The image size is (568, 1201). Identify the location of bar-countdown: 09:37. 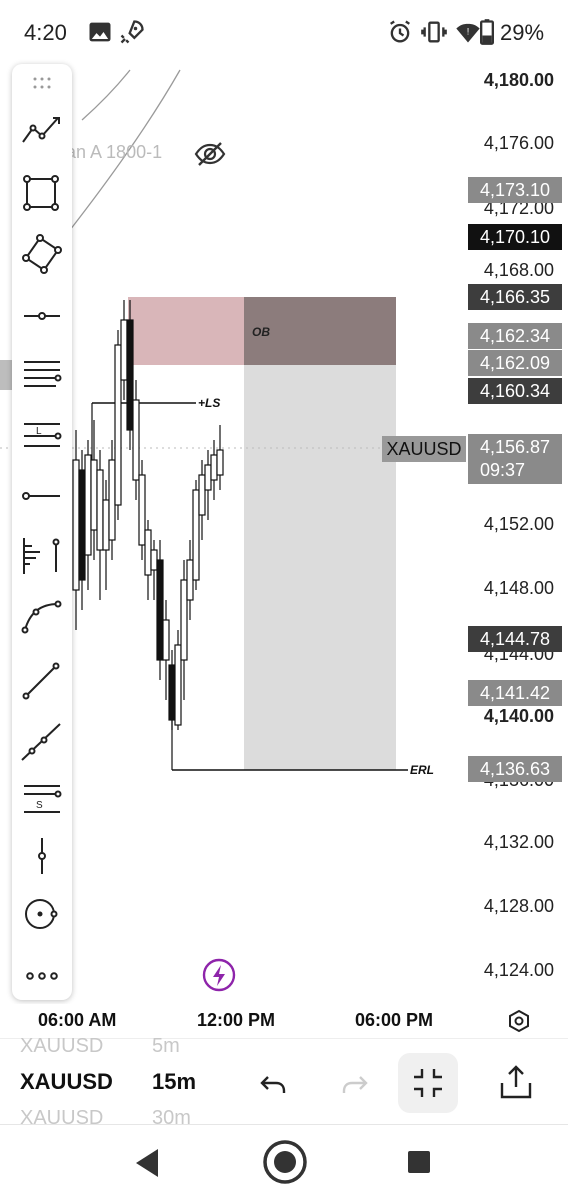
(503, 470).